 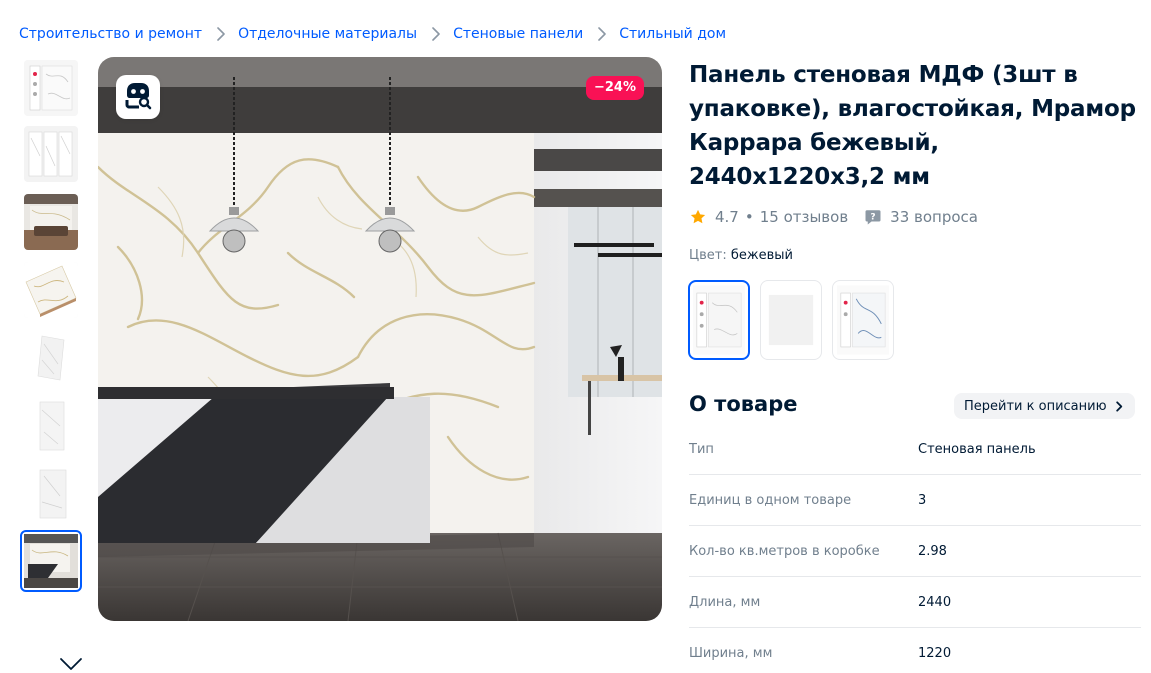 I want to click on questions-link: 33 вопроса, so click(x=934, y=217).